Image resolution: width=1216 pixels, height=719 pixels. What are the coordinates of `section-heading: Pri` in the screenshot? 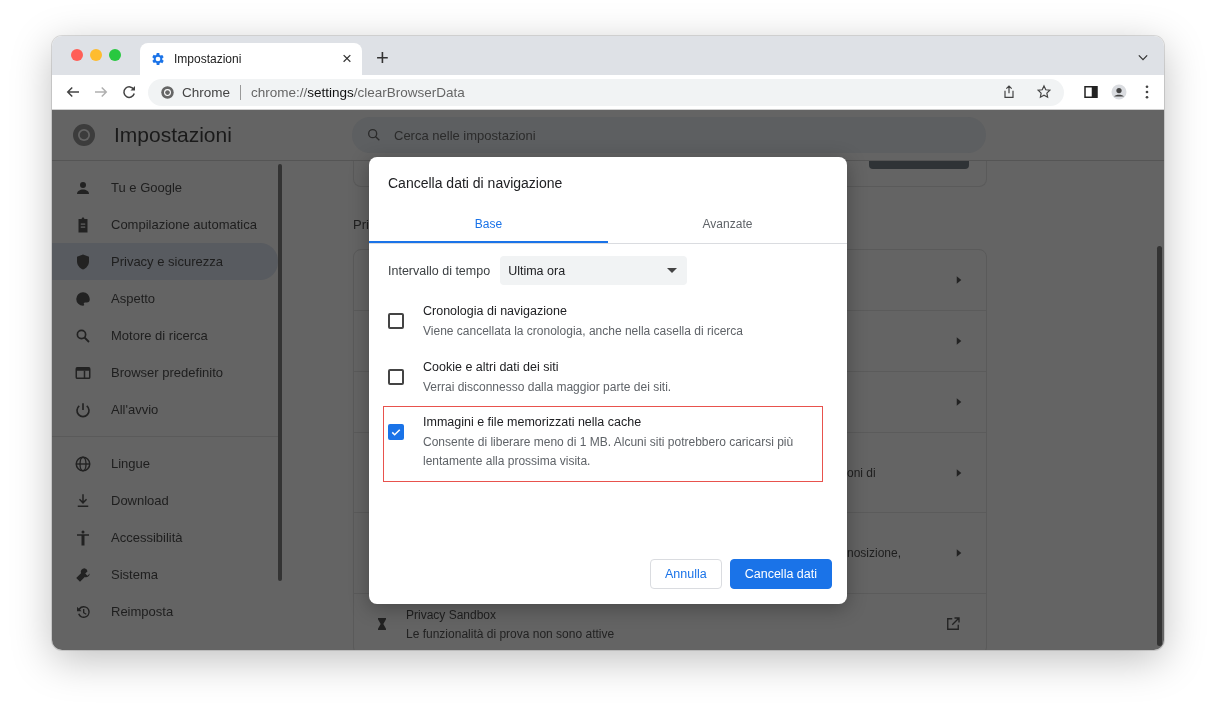 It's located at (361, 224).